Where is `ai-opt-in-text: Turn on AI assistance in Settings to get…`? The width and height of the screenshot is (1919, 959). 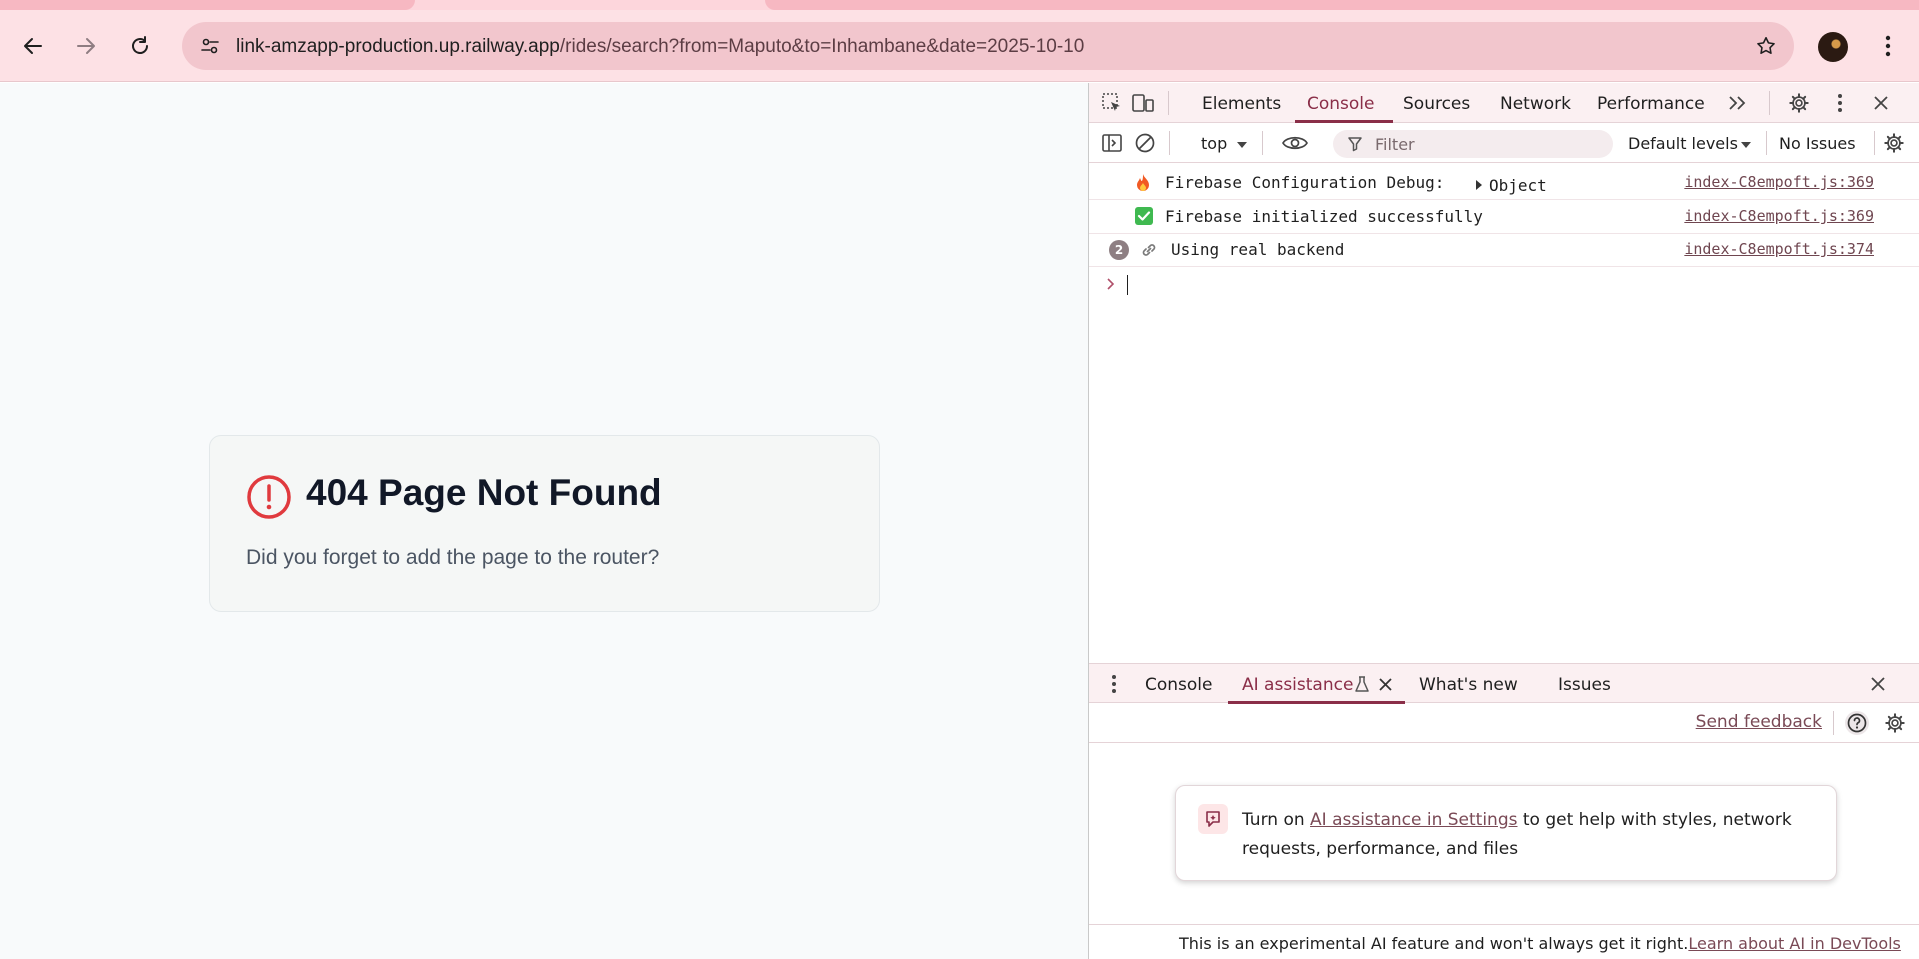
ai-opt-in-text: Turn on AI assistance in Settings to get… is located at coordinates (1522, 835).